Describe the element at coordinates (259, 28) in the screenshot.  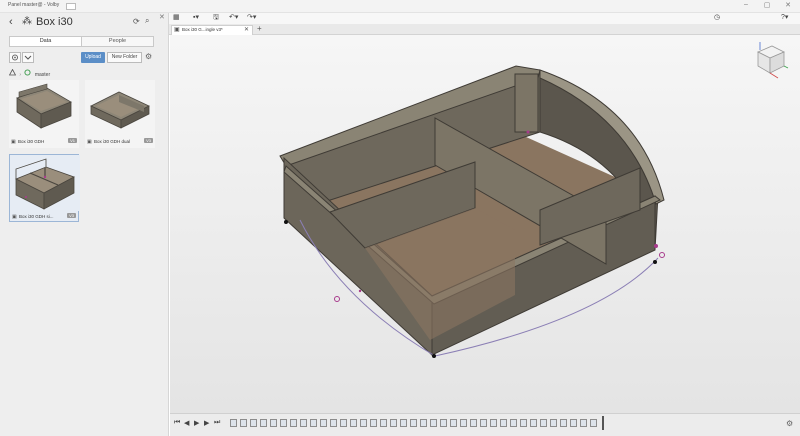
I see `new-tab-icon: +` at that location.